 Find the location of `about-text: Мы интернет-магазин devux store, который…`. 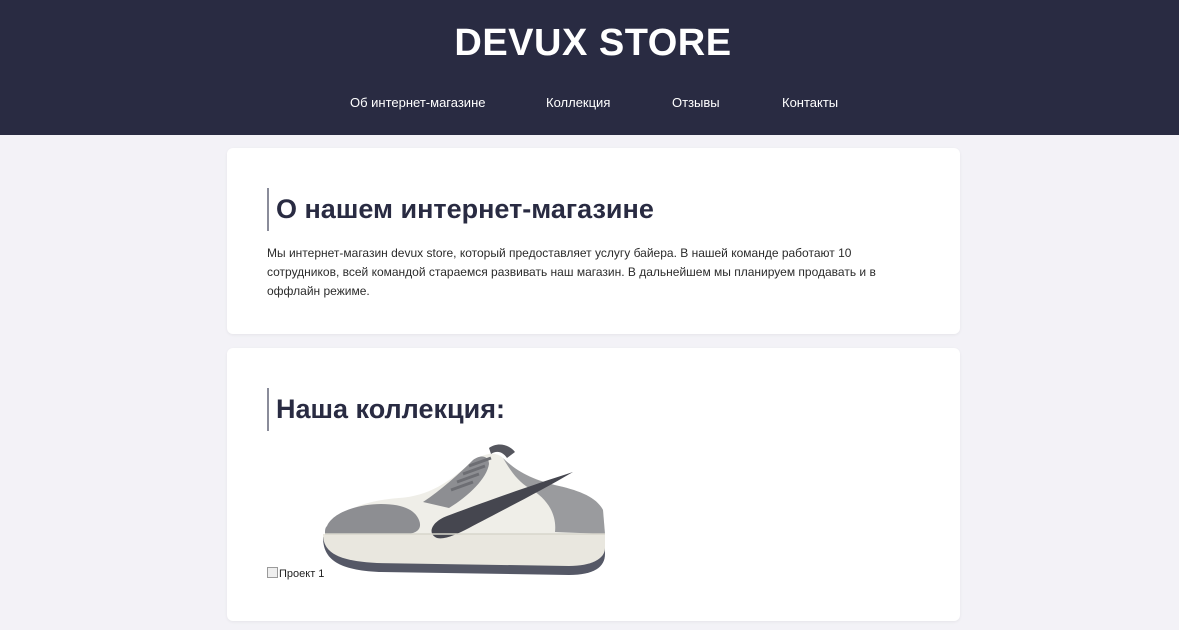

about-text: Мы интернет-магазин devux store, который… is located at coordinates (571, 272).